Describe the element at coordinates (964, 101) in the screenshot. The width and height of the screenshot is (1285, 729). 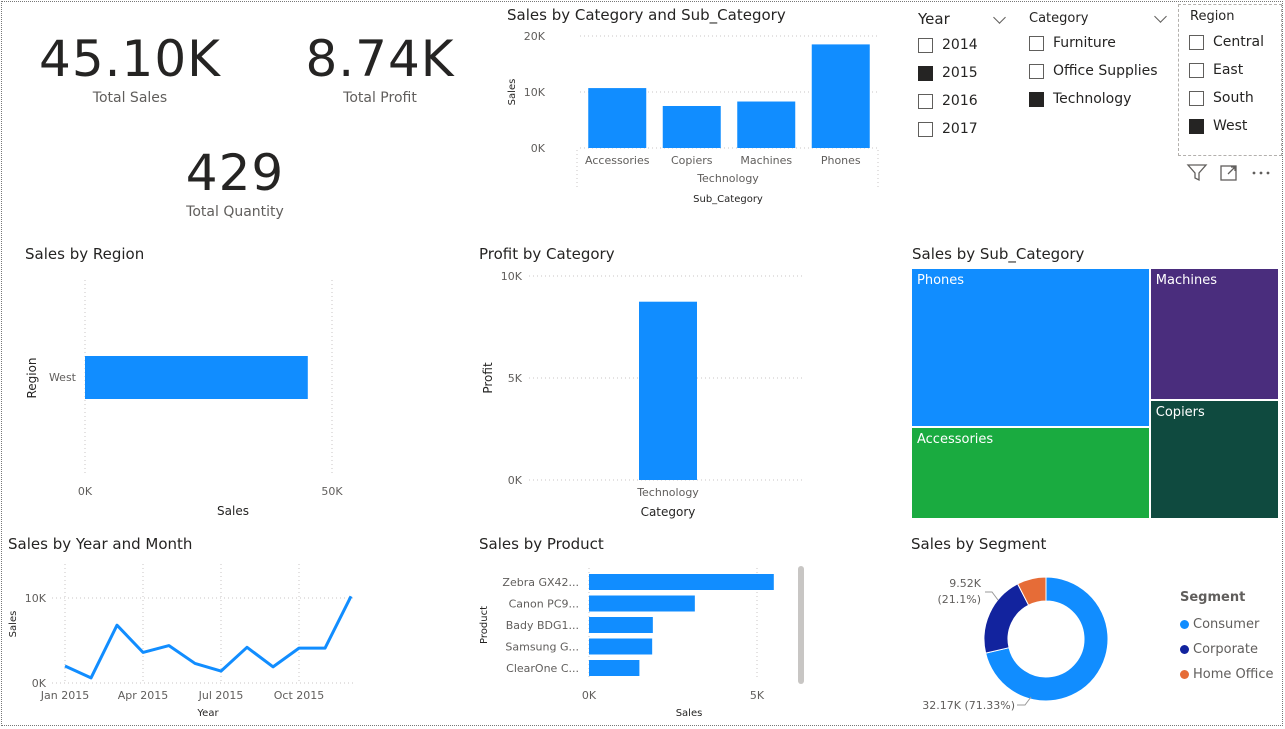
I see `slicer-year-item: 2016` at that location.